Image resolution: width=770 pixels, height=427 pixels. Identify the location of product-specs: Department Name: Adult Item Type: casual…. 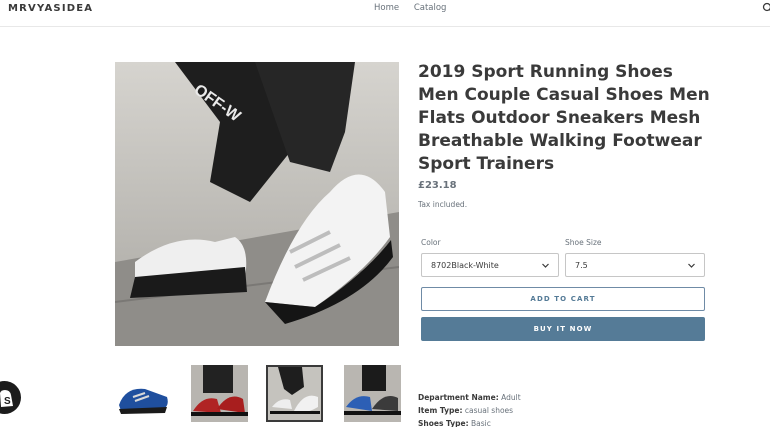
(469, 409).